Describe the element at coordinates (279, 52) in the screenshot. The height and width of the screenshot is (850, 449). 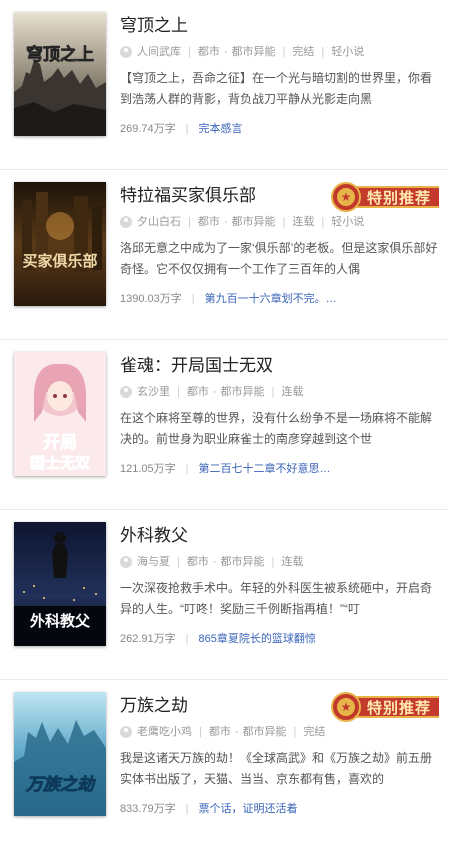
I see `book-meta: 人间武库 | 都市 · 都市异能 | 完结 | 轻小说` at that location.